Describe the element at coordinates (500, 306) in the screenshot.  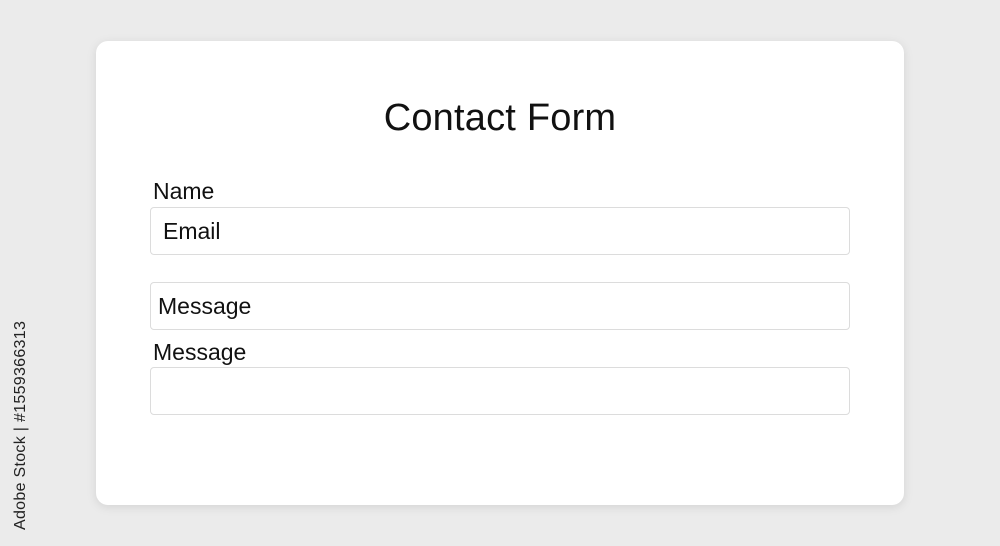
I see `email-input` at that location.